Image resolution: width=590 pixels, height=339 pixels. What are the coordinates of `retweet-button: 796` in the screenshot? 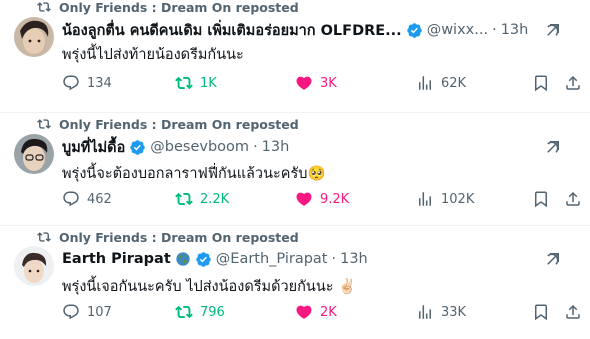 It's located at (200, 312).